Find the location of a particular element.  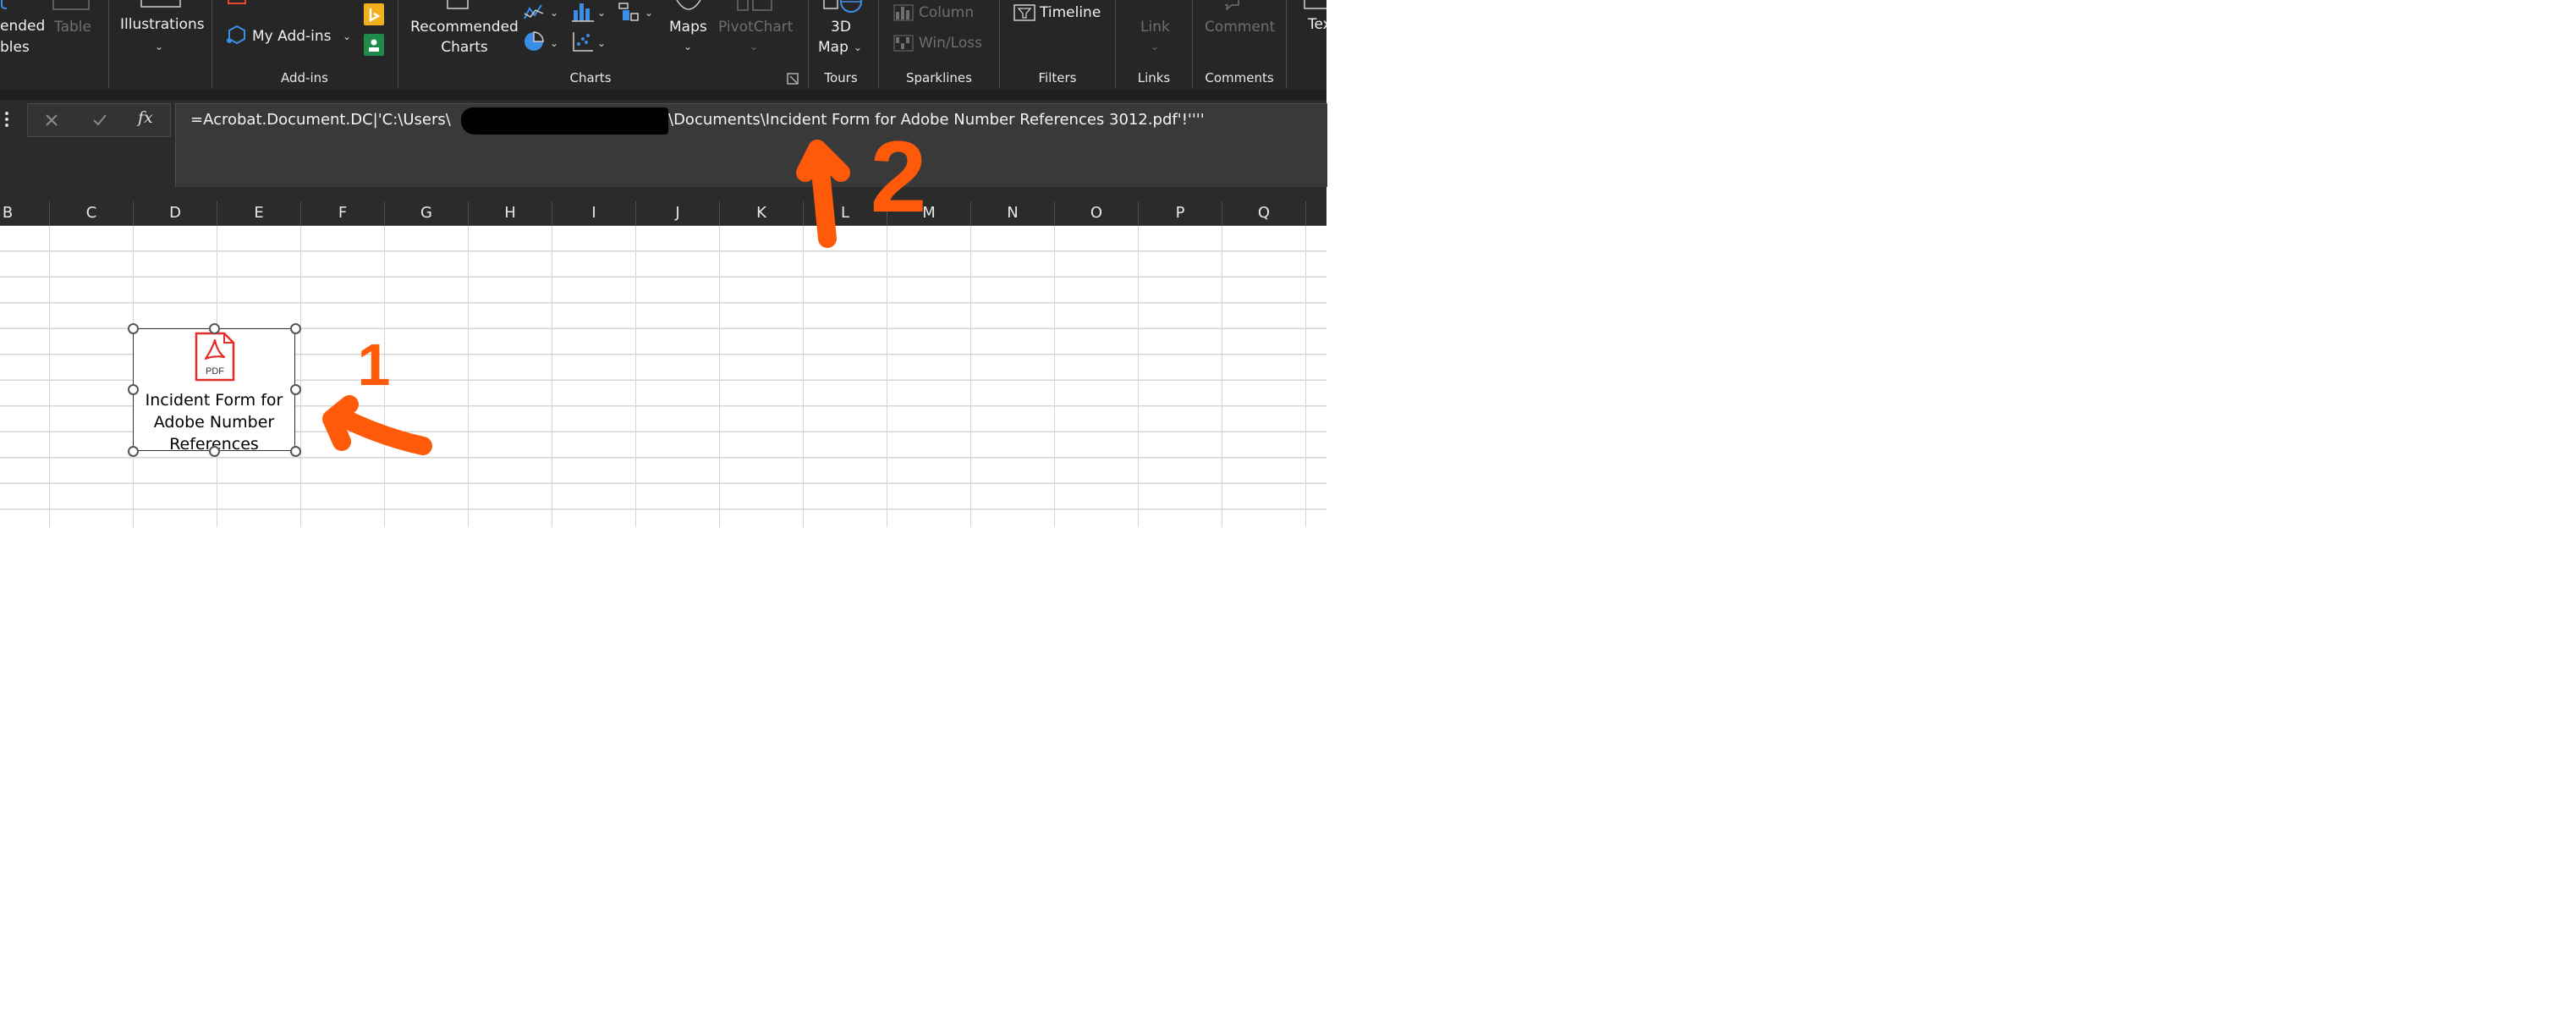

charts-group-label: Charts is located at coordinates (590, 77).